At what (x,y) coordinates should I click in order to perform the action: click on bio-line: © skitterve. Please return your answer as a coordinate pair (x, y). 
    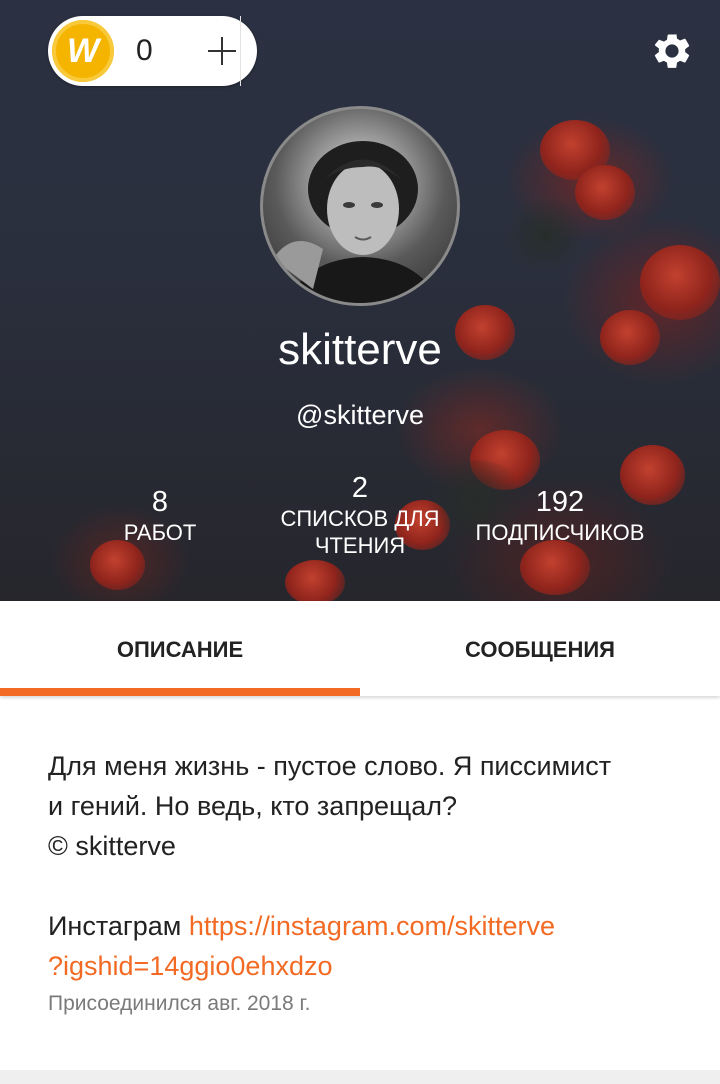
    Looking at the image, I should click on (112, 846).